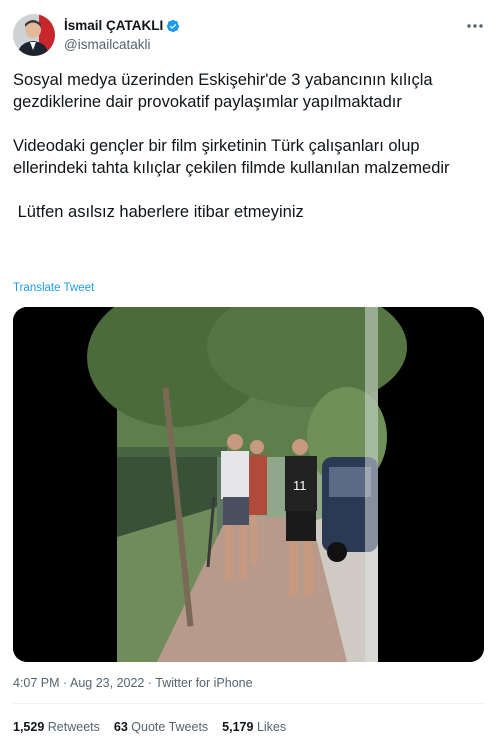 This screenshot has height=747, width=497. Describe the element at coordinates (475, 26) in the screenshot. I see `more-options-icon` at that location.